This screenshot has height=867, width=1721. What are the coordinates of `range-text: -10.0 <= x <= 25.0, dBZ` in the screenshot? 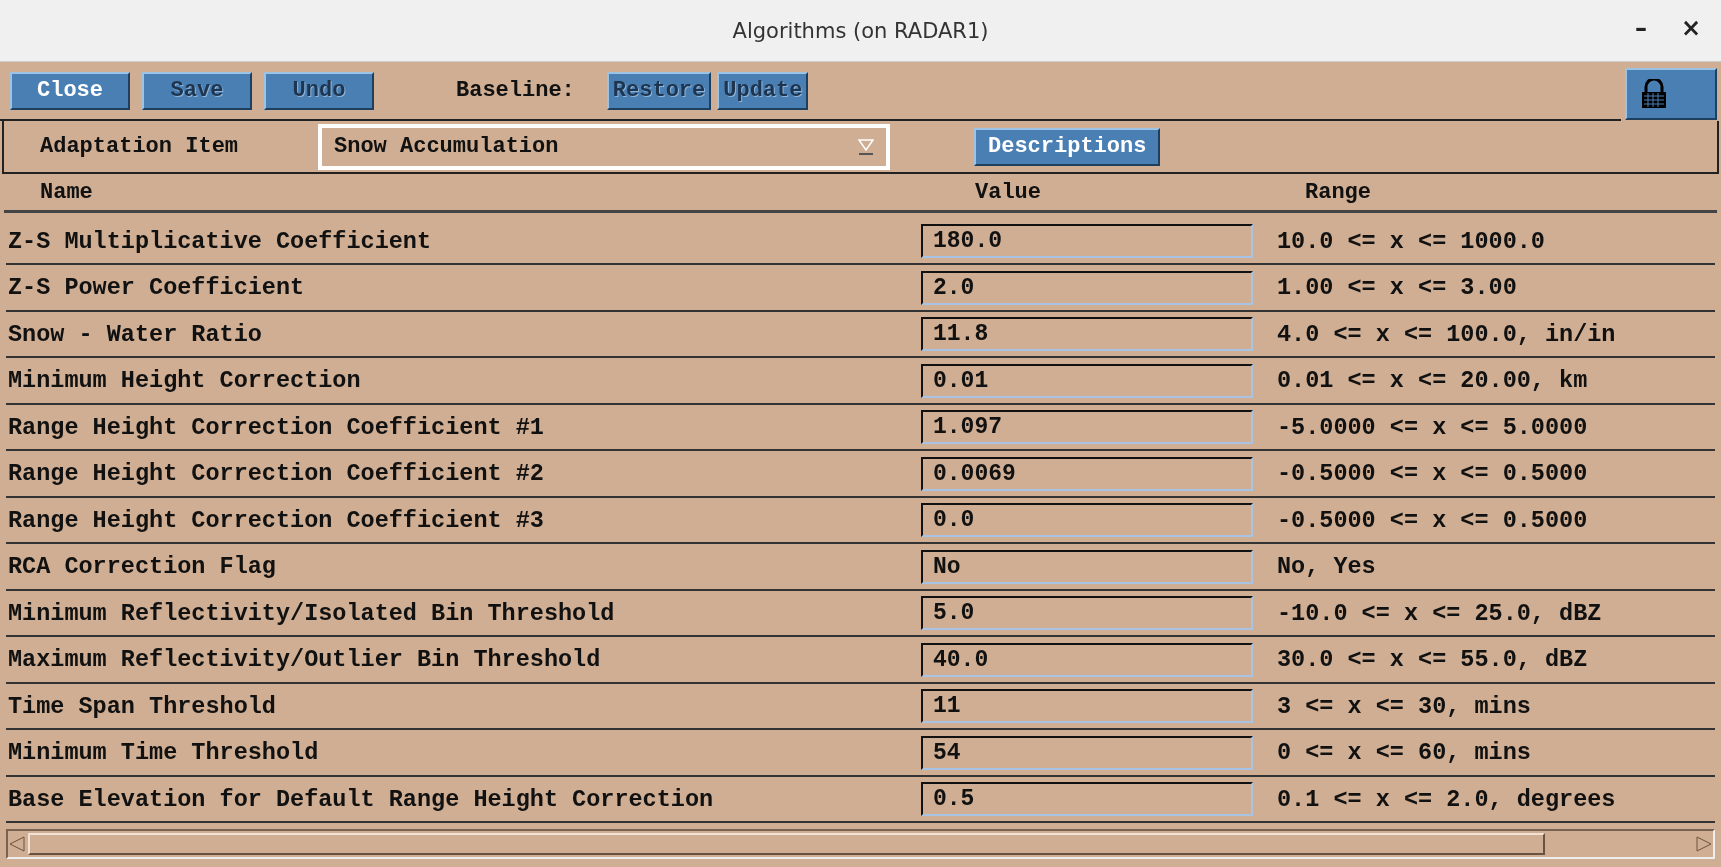 It's located at (1439, 613).